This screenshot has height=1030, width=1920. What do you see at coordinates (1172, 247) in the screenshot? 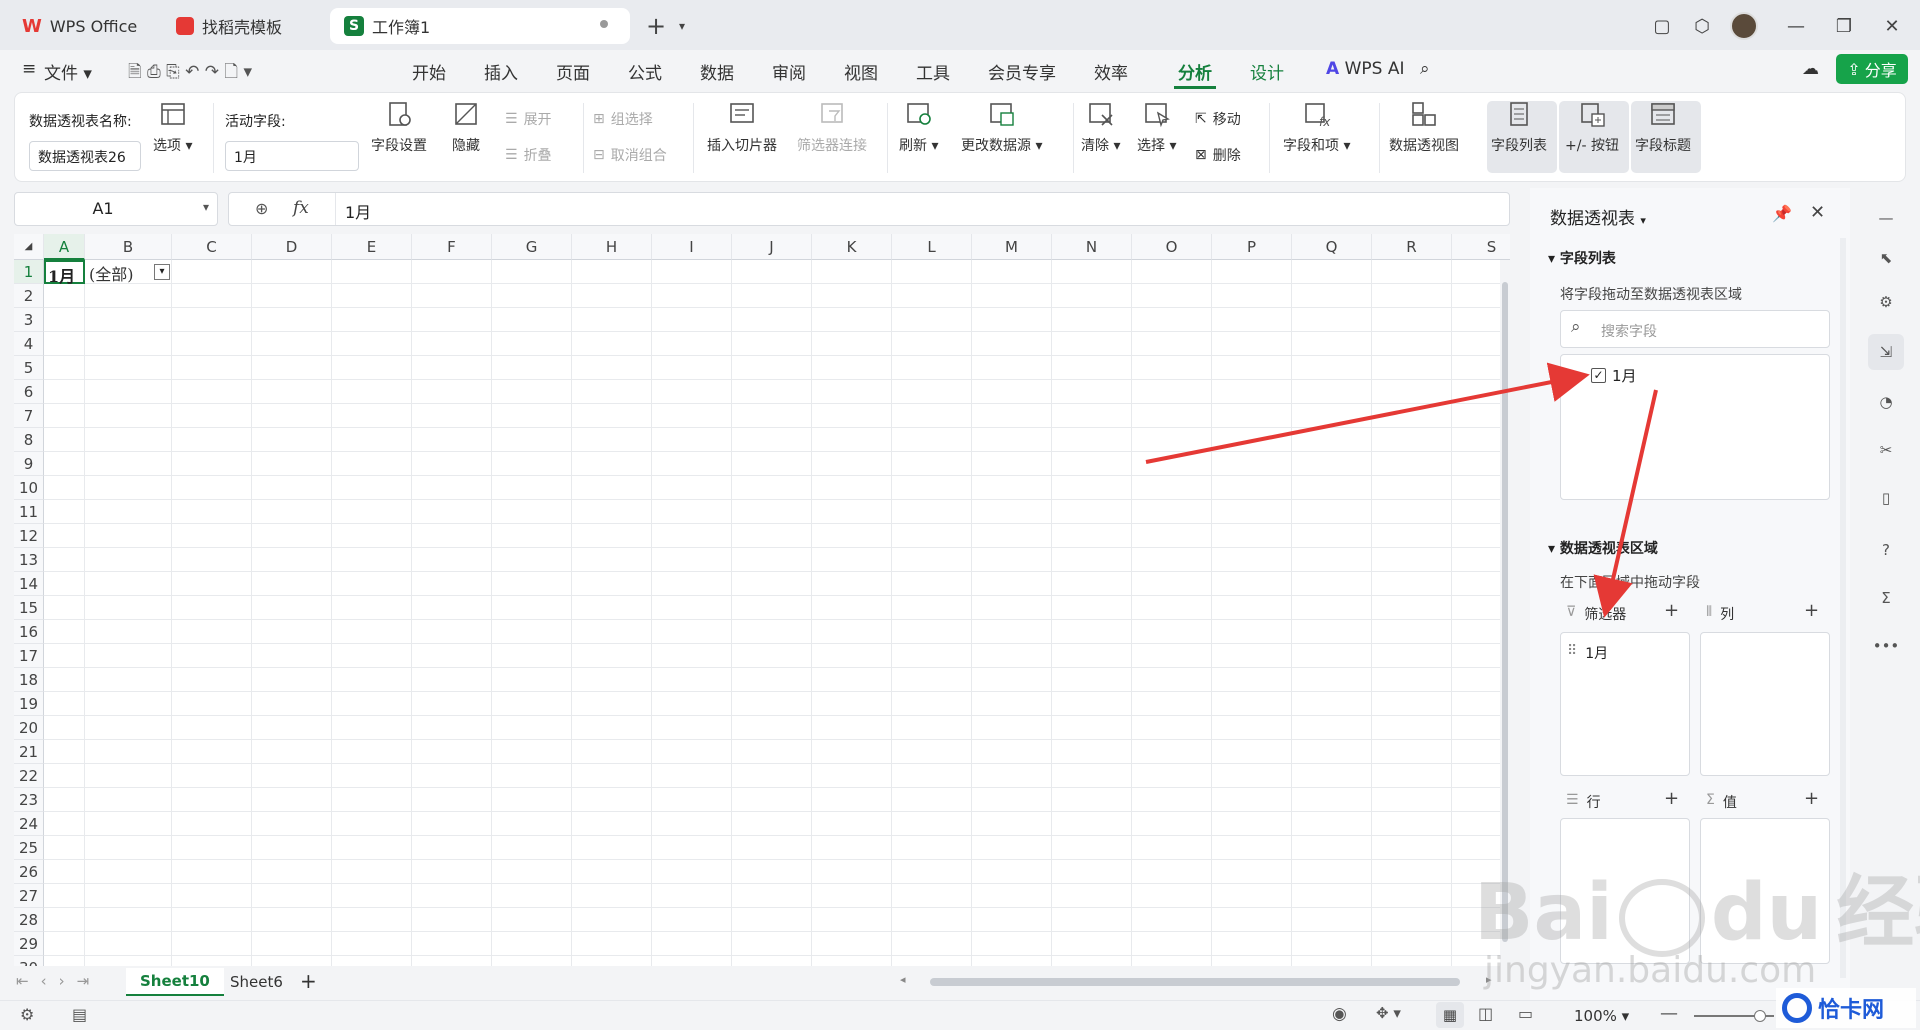
I see `column-header: O` at bounding box center [1172, 247].